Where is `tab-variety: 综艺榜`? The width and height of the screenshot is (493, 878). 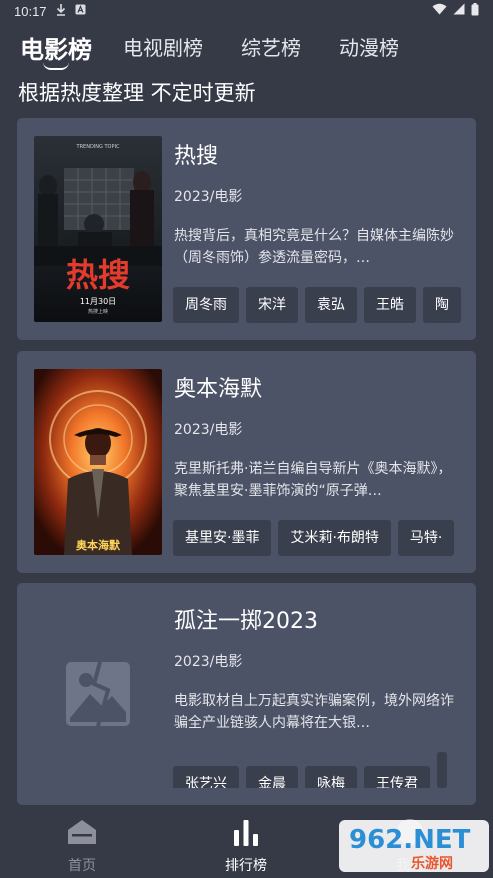 tab-variety: 综艺榜 is located at coordinates (271, 46).